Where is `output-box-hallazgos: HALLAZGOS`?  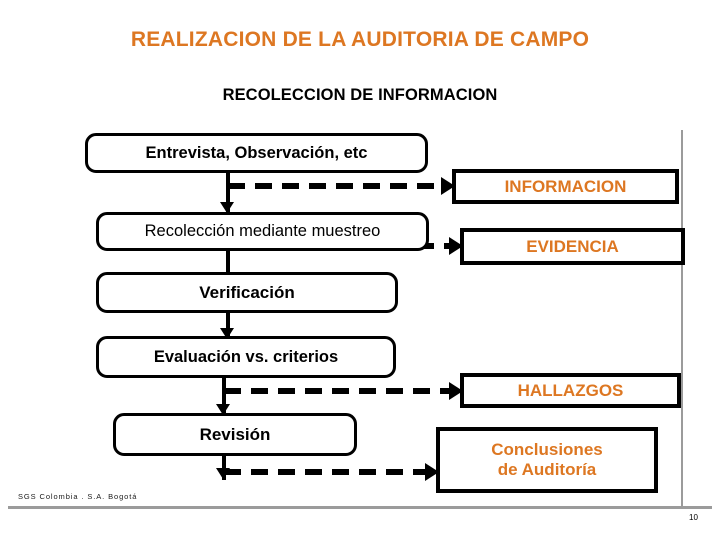
output-box-hallazgos: HALLAZGOS is located at coordinates (570, 390).